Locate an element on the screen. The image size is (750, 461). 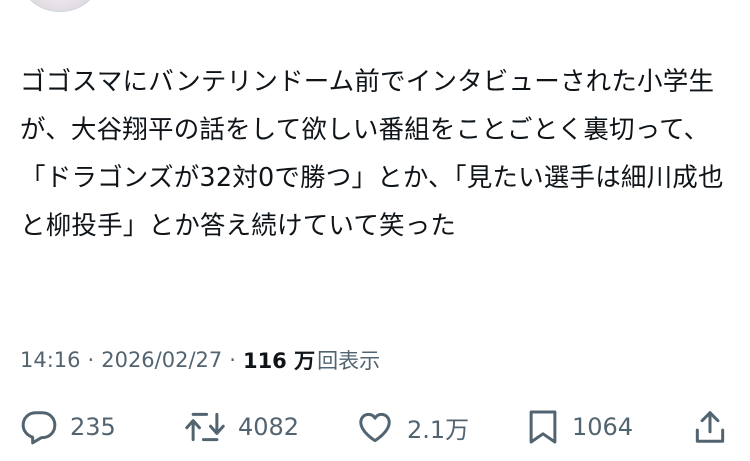
bookmark-count: 1064 is located at coordinates (603, 427).